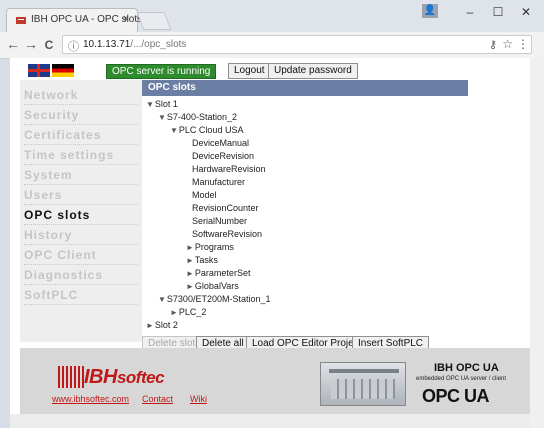  What do you see at coordinates (466, 368) in the screenshot?
I see `product-title: IBH OPC UA` at bounding box center [466, 368].